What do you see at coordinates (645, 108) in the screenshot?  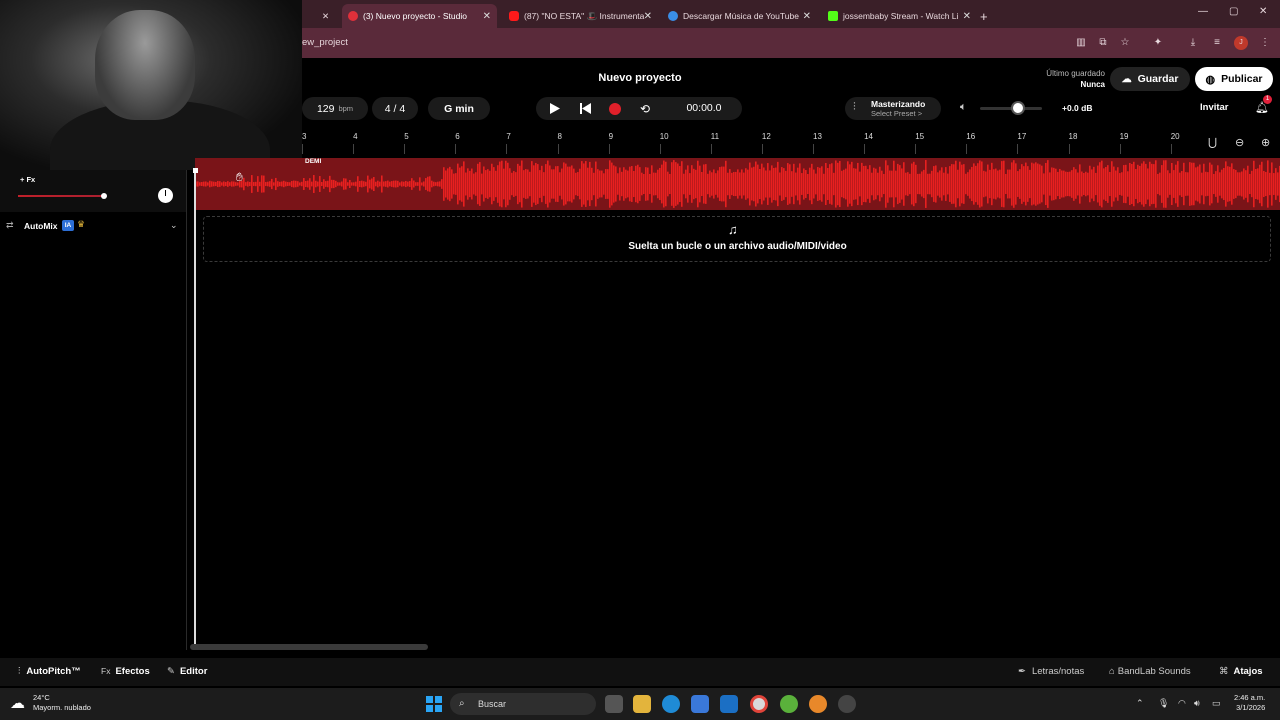 I see `loop-button: ⟲` at bounding box center [645, 108].